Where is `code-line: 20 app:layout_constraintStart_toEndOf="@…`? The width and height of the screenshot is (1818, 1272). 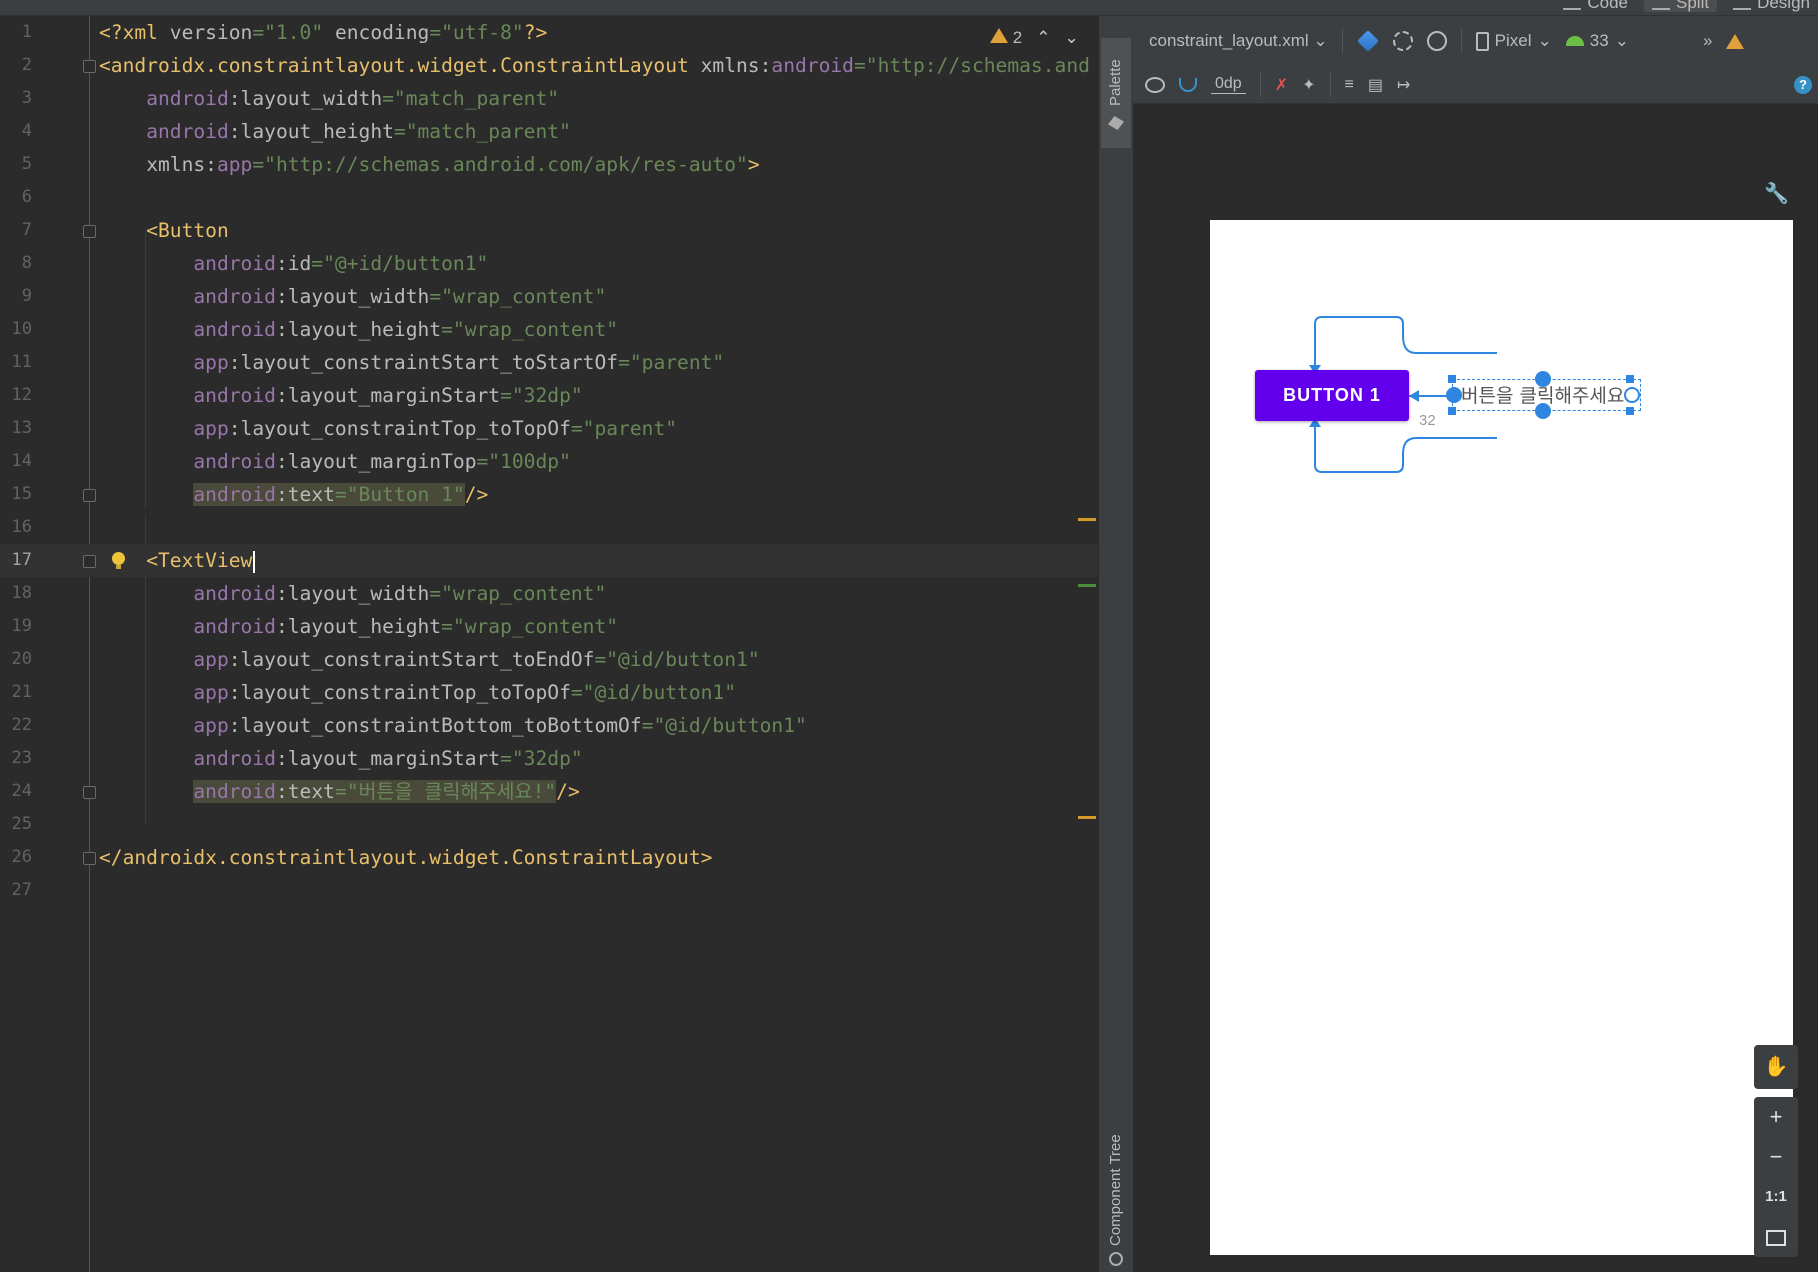 code-line: 20 app:layout_constraintStart_toEndOf="@… is located at coordinates (549, 659).